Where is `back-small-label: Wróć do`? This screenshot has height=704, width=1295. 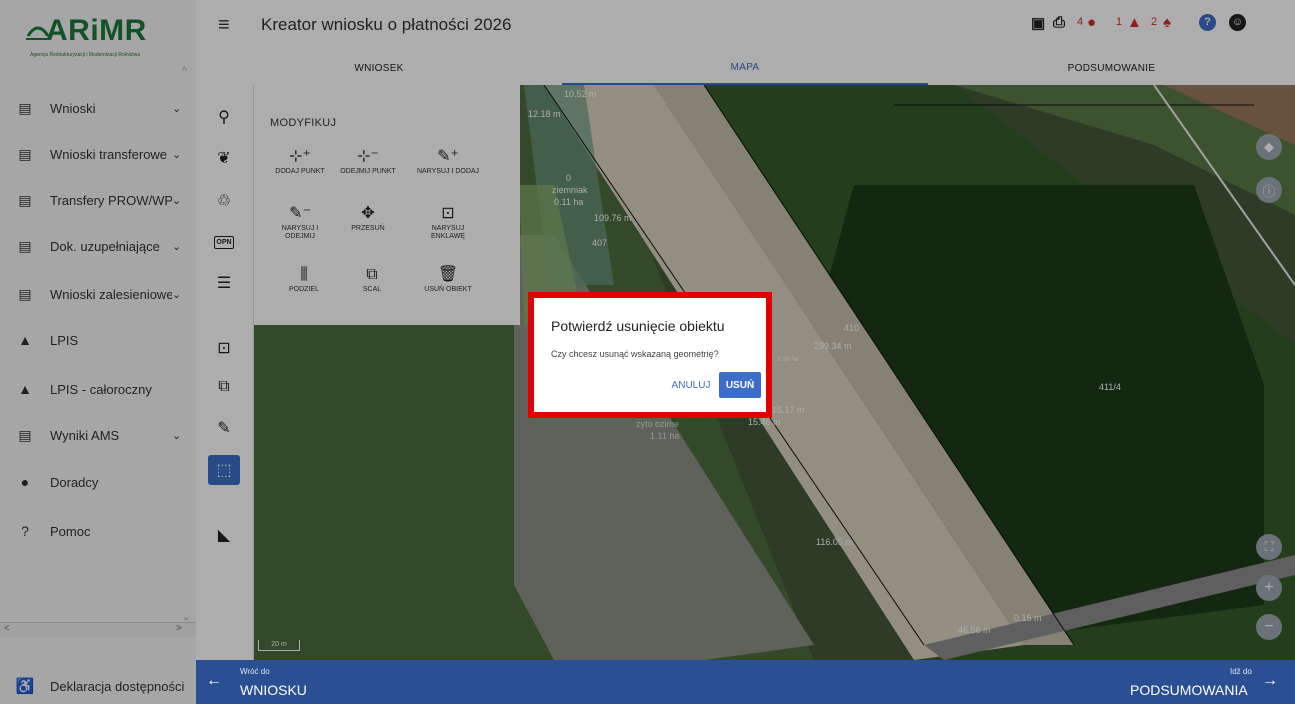
back-small-label: Wróć do is located at coordinates (255, 671).